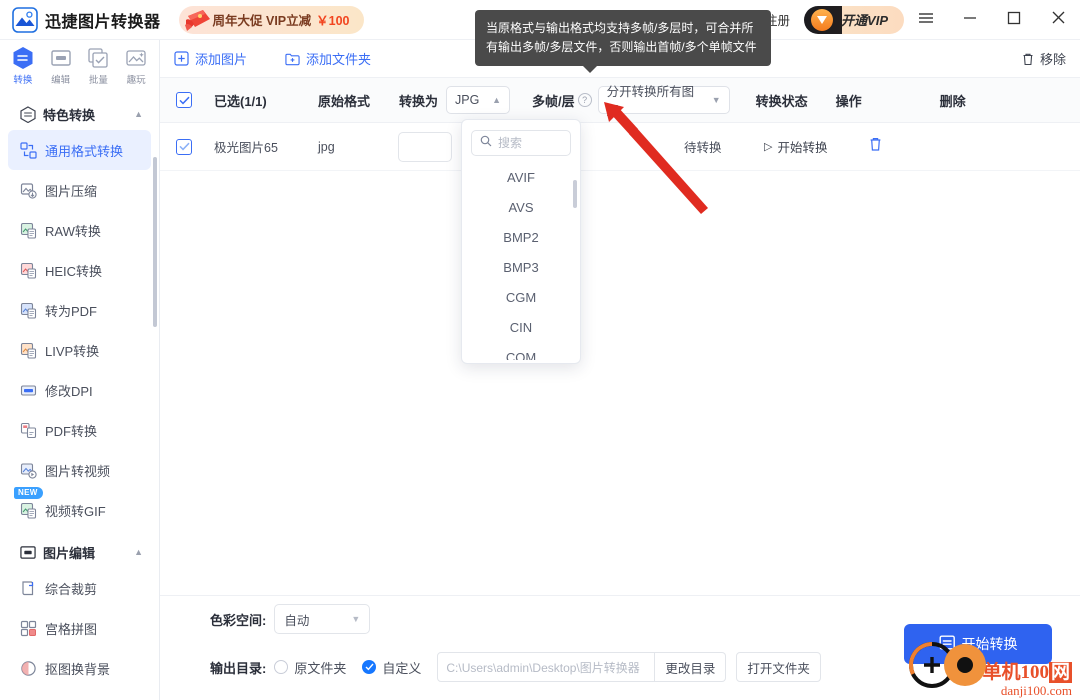 The height and width of the screenshot is (700, 1080). I want to click on output-path-value: C:\Users\admin\Desktop\图片转换器, so click(543, 667).